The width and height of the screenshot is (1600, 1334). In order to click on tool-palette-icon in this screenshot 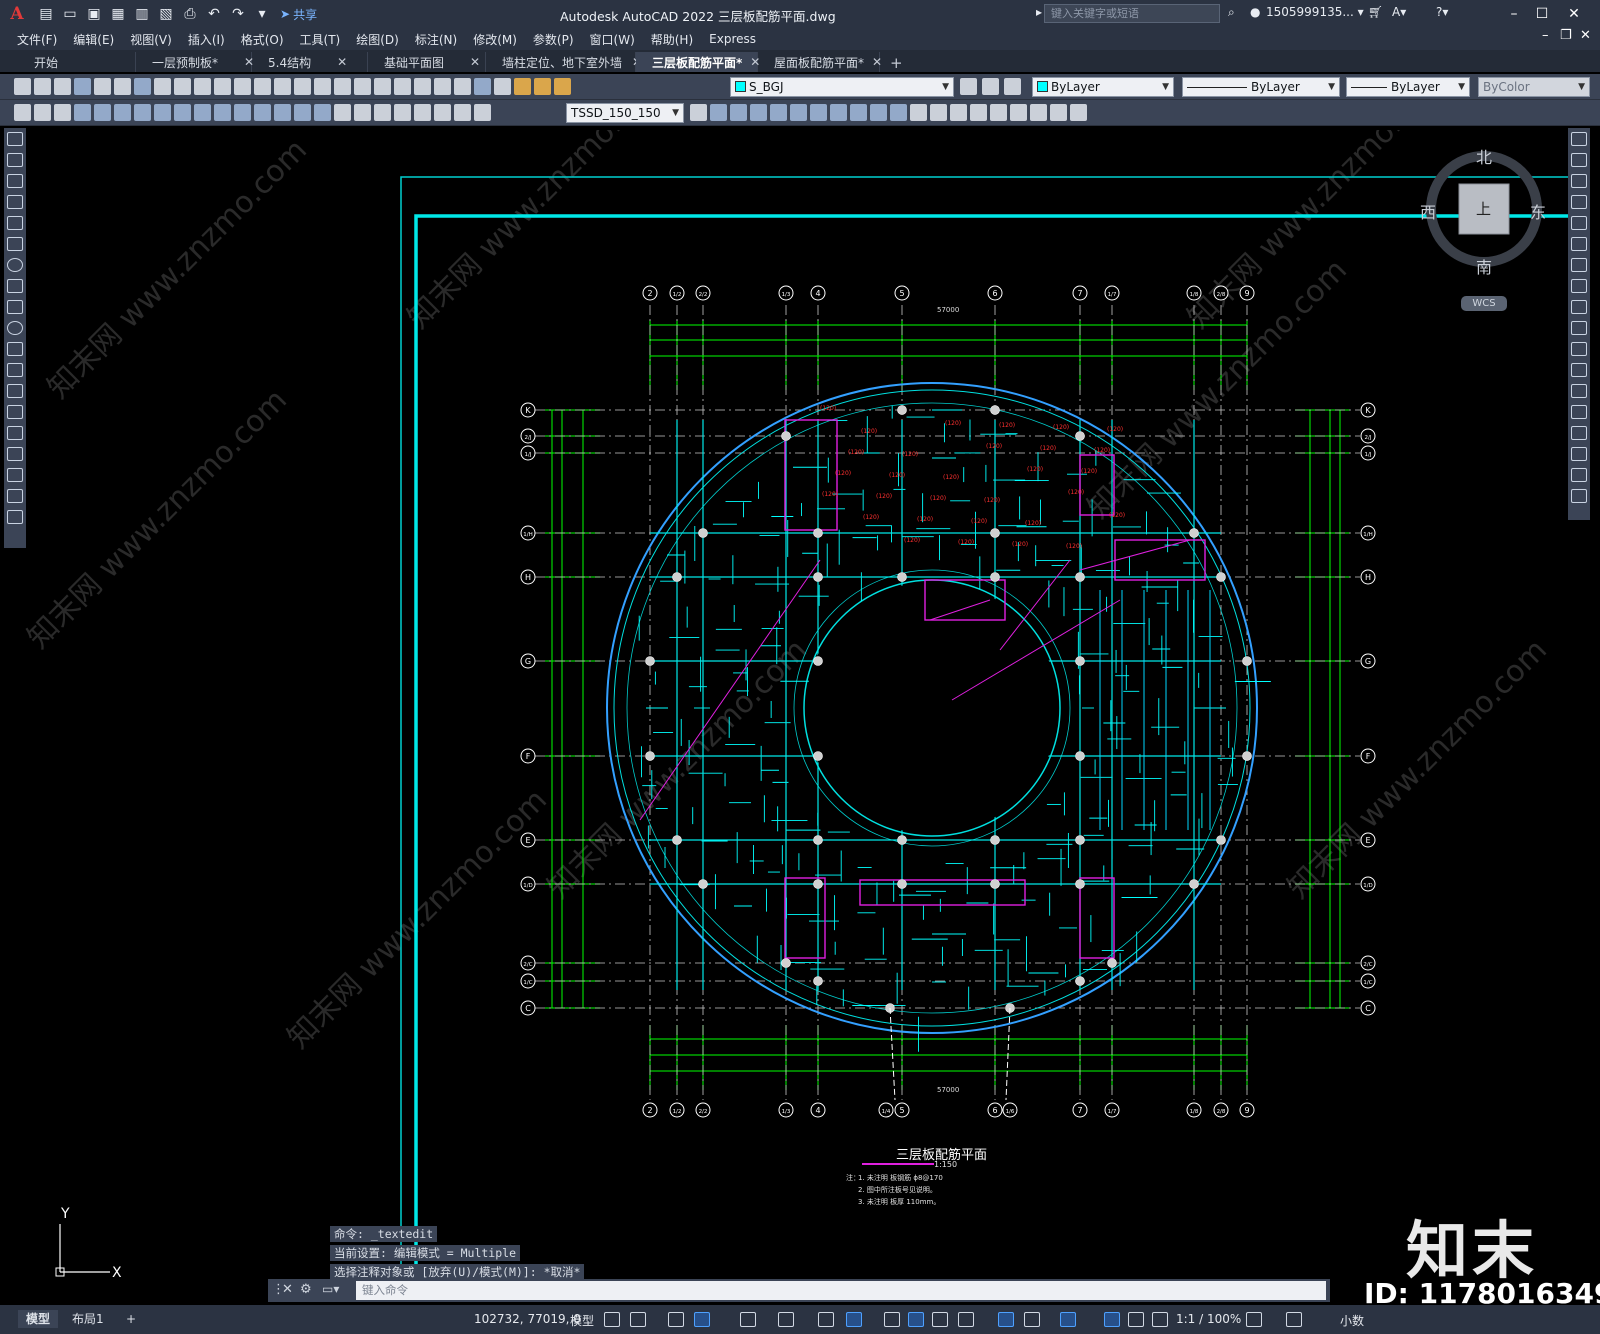, I will do `click(402, 86)`.